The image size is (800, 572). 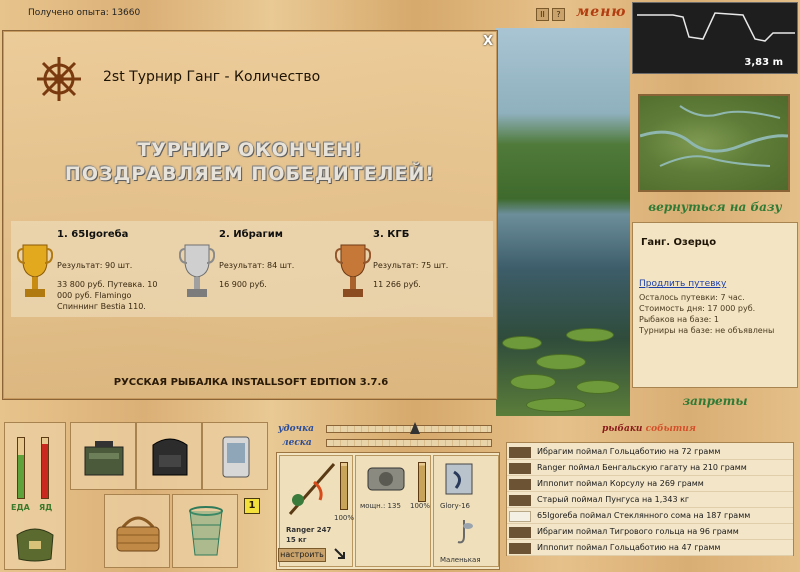 What do you see at coordinates (297, 443) in the screenshot?
I see `line-tension-label: леска` at bounding box center [297, 443].